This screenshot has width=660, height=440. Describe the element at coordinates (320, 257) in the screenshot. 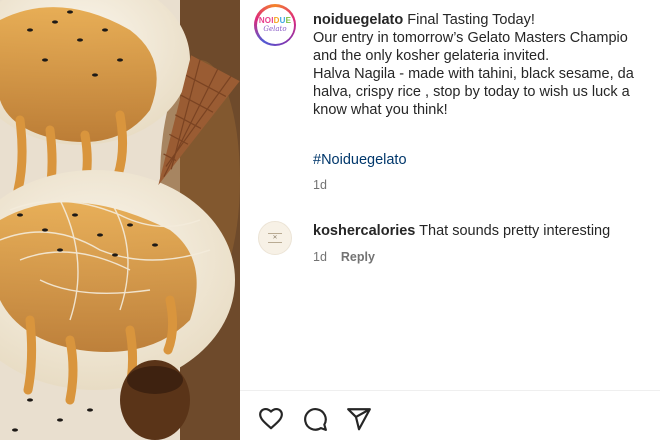

I see `comment-timestamp: 1d` at that location.